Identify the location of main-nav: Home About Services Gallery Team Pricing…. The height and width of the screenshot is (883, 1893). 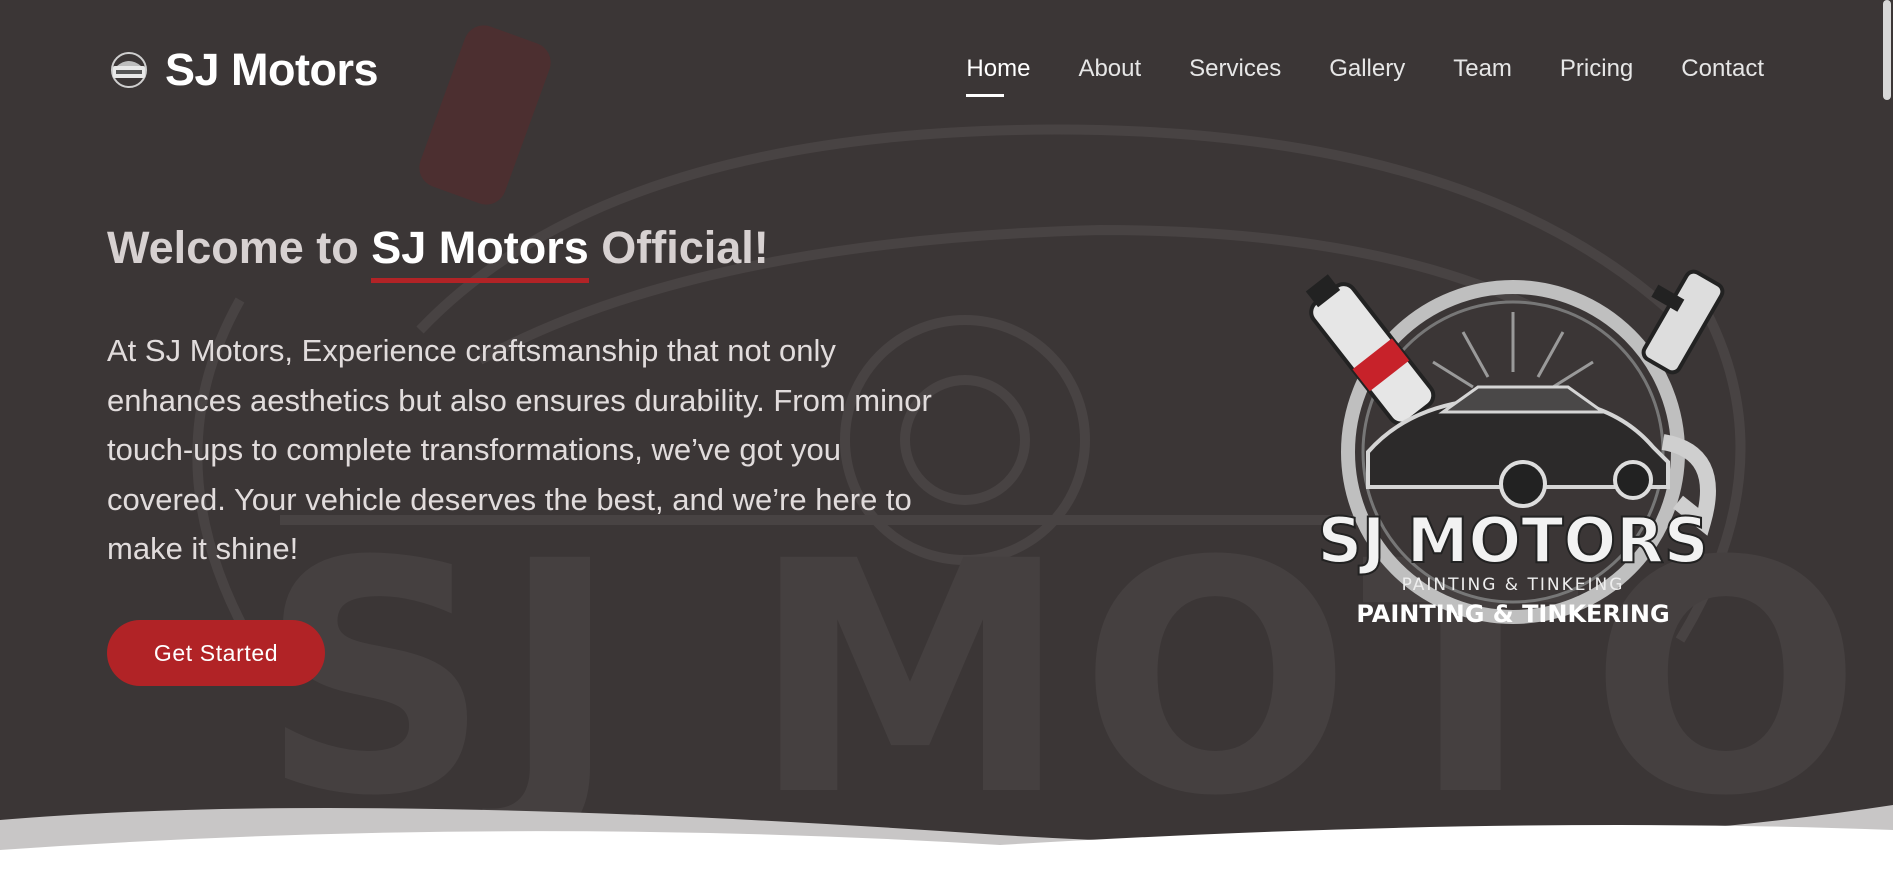
(1365, 76).